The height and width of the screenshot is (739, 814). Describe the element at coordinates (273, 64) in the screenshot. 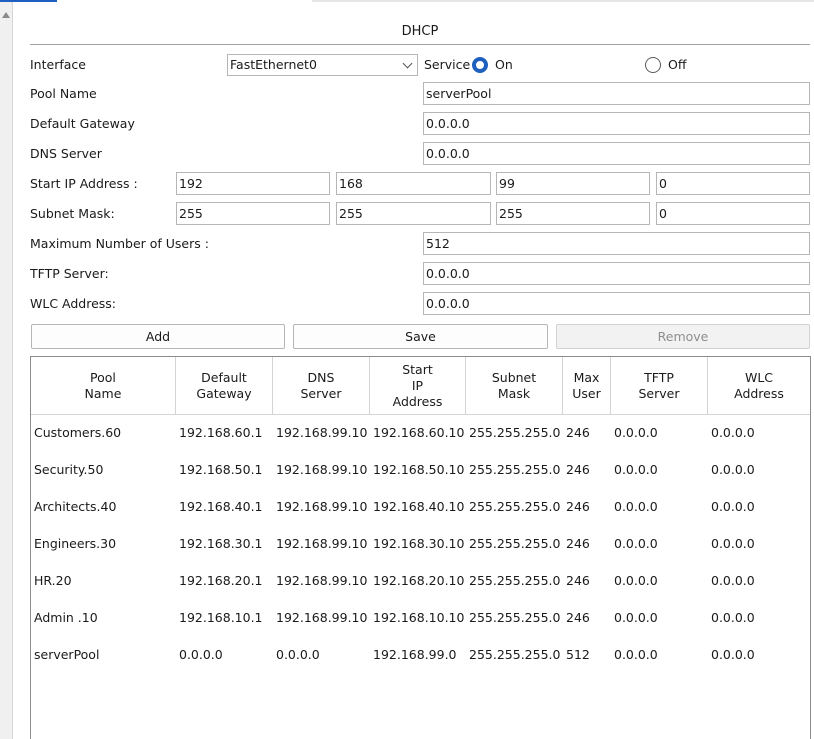

I see `interface-select-value: FastEthernet0` at that location.